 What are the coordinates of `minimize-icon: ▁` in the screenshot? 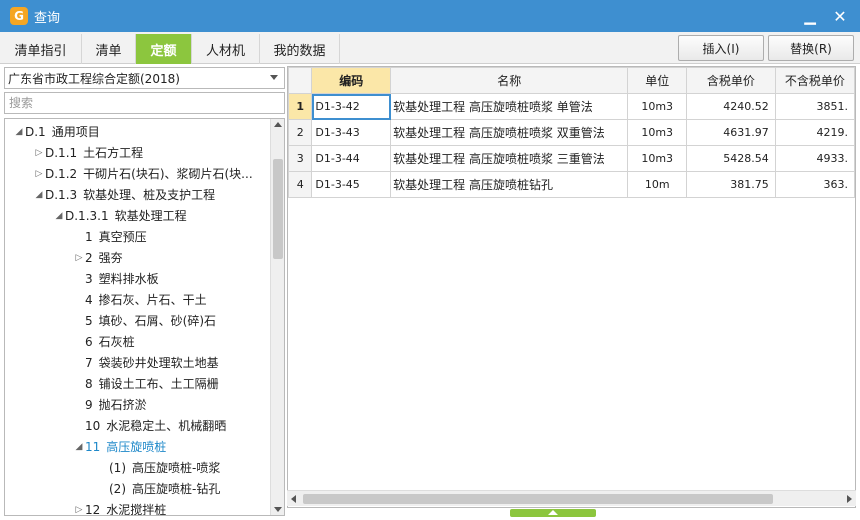 It's located at (810, 16).